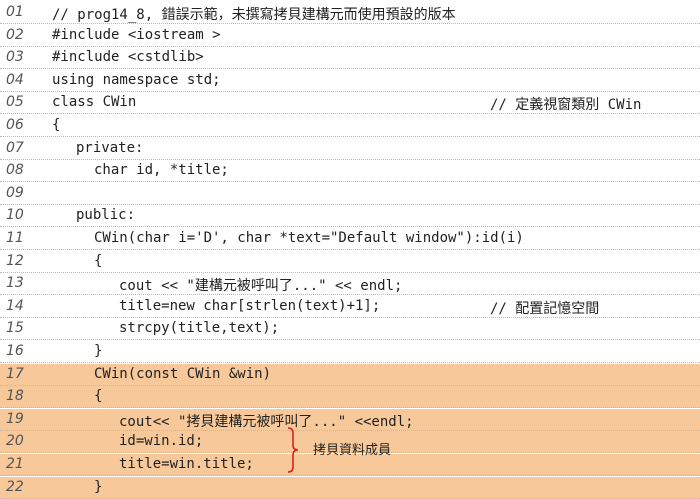 The width and height of the screenshot is (700, 499). What do you see at coordinates (293, 450) in the screenshot?
I see `curly-brace-icon` at bounding box center [293, 450].